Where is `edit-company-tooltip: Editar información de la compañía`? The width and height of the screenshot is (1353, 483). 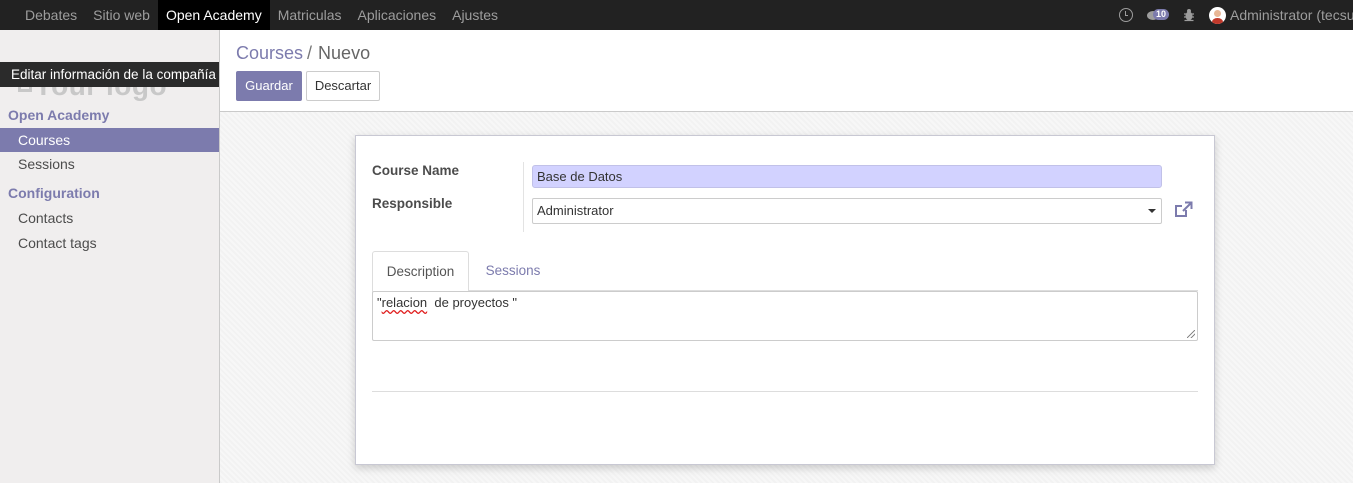
edit-company-tooltip: Editar información de la compañía is located at coordinates (109, 74).